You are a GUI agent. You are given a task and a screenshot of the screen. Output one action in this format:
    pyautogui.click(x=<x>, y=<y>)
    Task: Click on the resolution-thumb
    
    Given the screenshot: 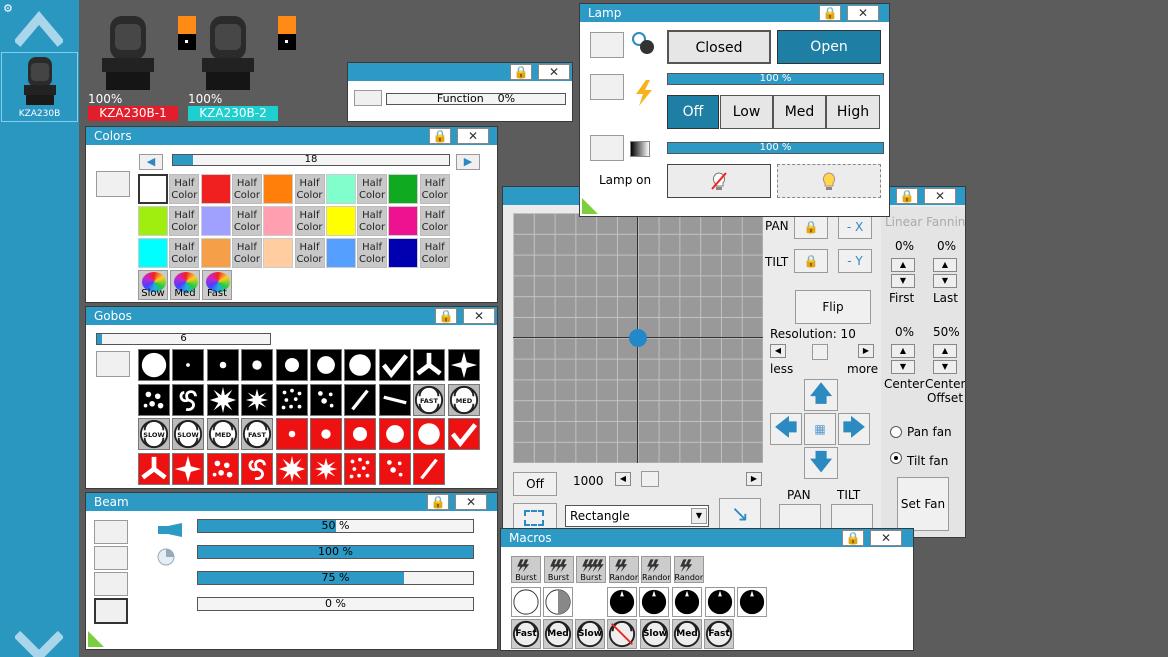 What is the action you would take?
    pyautogui.click(x=820, y=352)
    